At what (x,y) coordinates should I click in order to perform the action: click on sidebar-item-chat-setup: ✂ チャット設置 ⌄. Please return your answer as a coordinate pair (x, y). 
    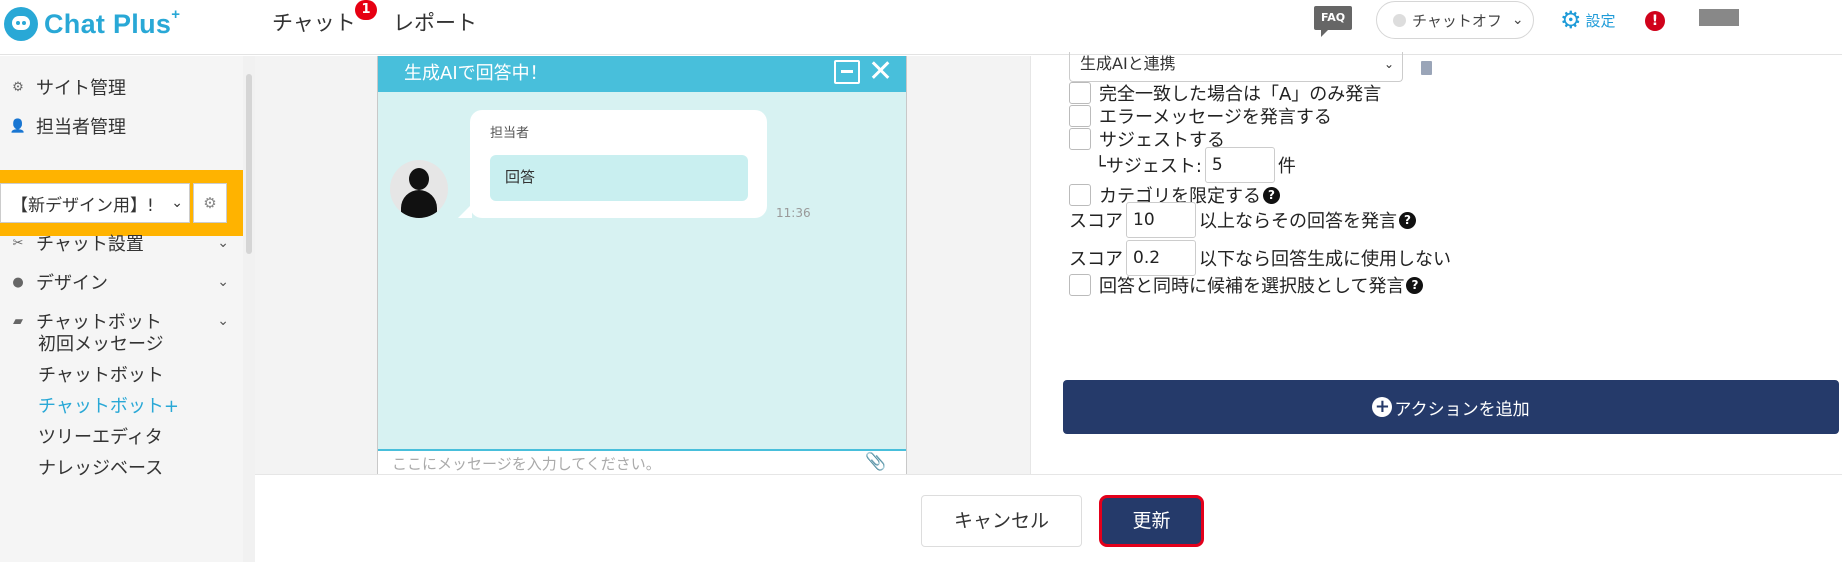
    Looking at the image, I should click on (121, 243).